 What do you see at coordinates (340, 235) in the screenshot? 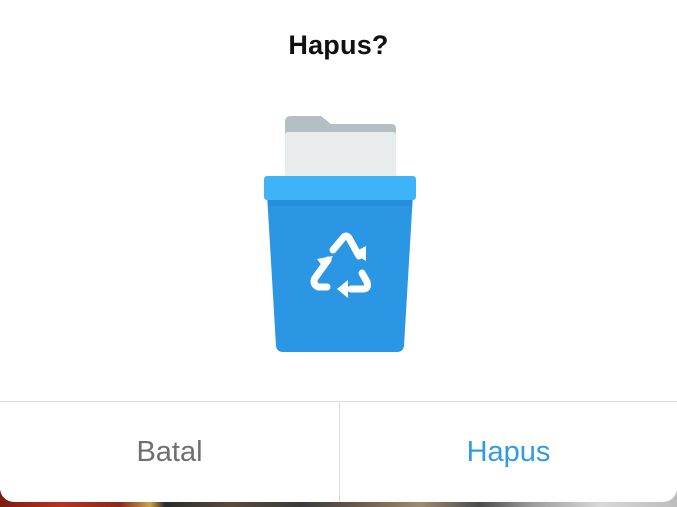
I see `recycle-bin-icon` at bounding box center [340, 235].